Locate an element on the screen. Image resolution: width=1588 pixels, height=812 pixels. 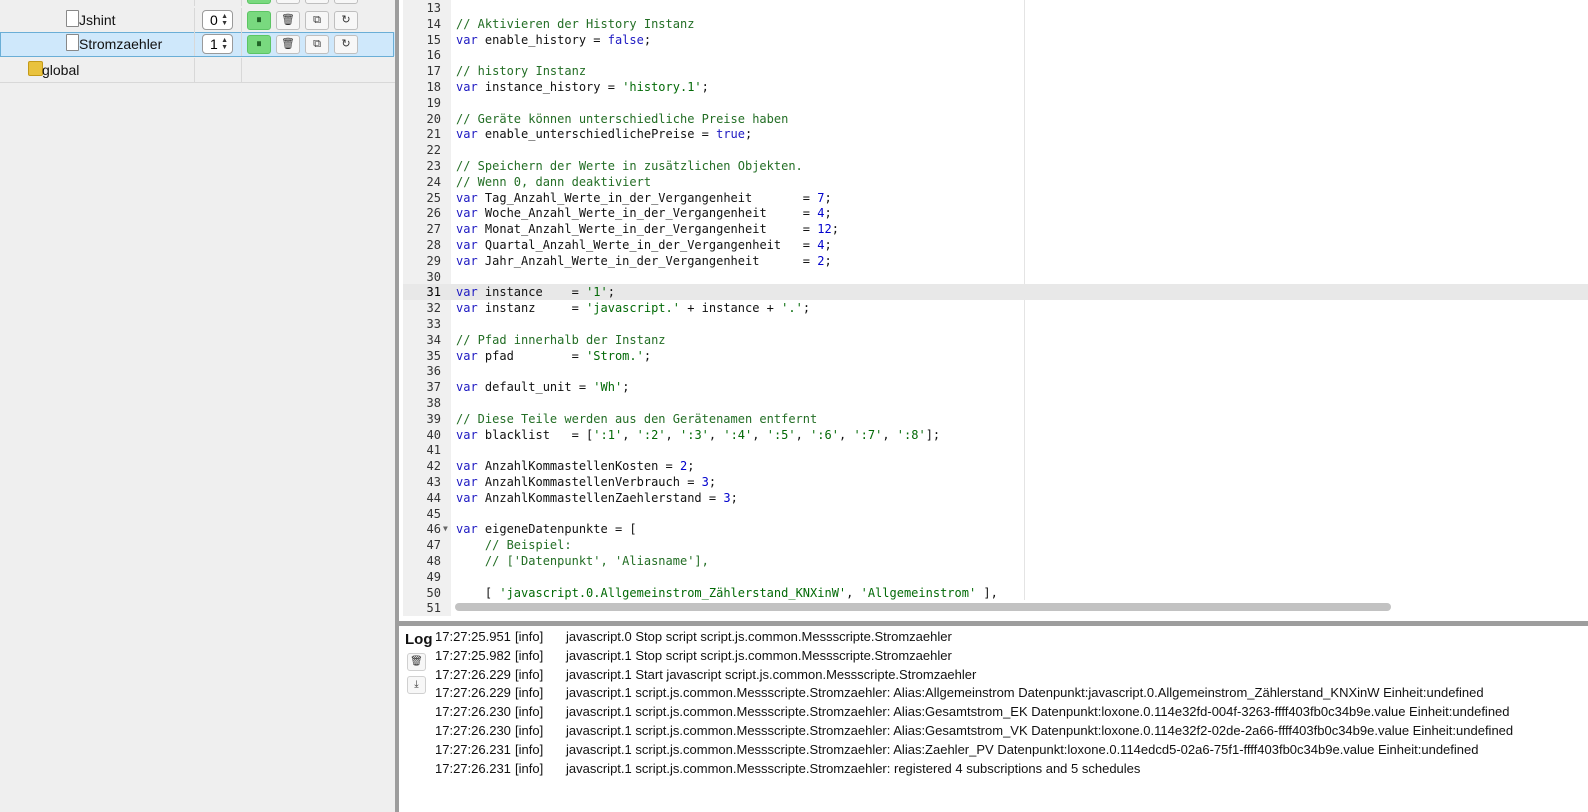
tree-cell-instance: 1 ▲ ▼ is located at coordinates (218, 44).